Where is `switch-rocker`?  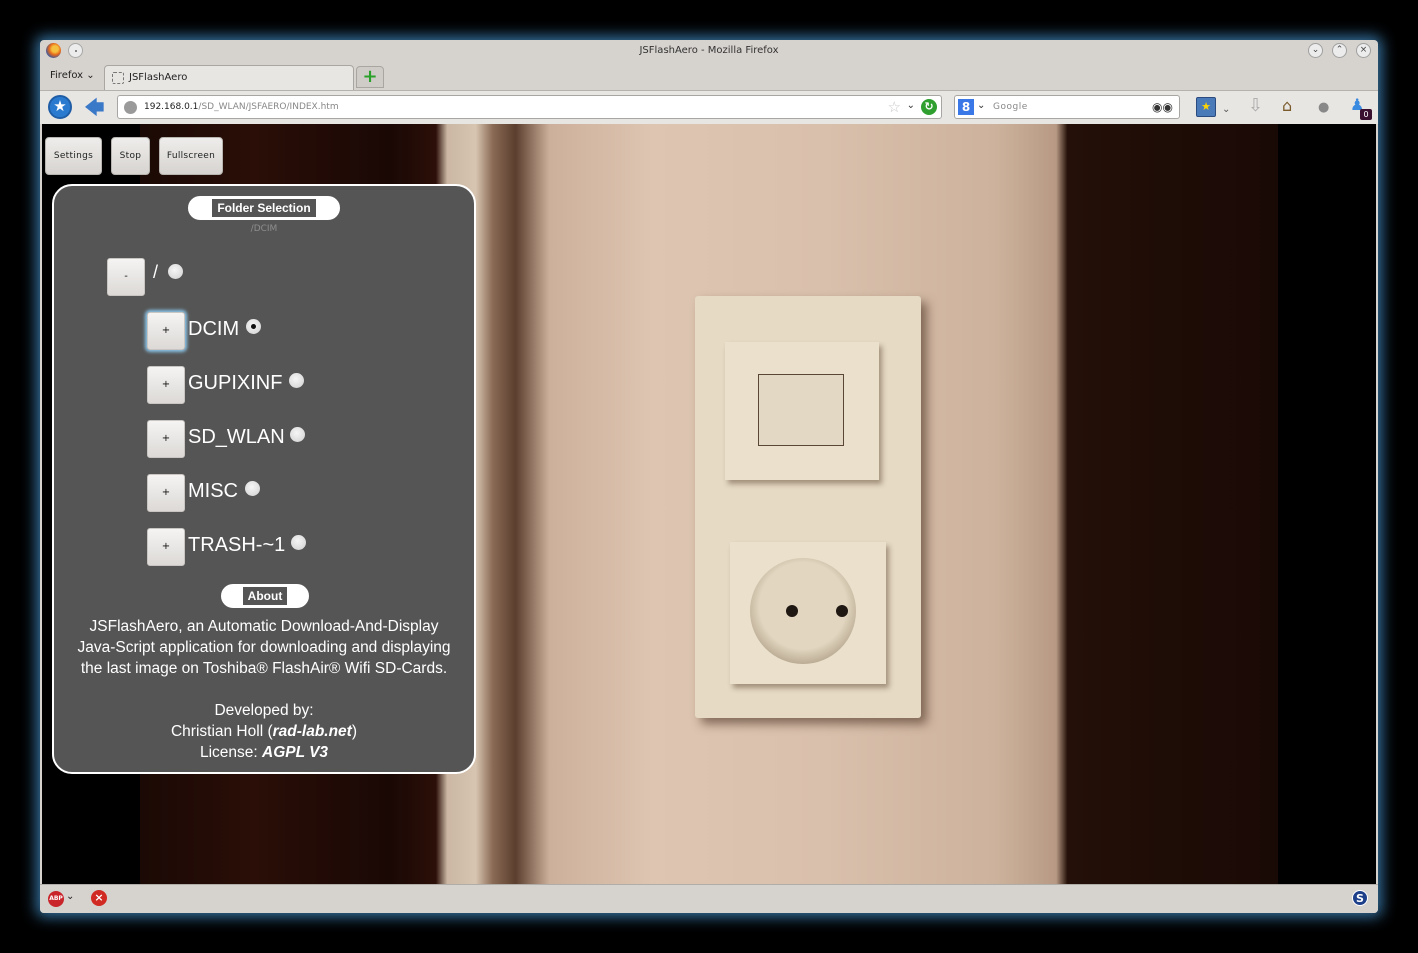
switch-rocker is located at coordinates (801, 410).